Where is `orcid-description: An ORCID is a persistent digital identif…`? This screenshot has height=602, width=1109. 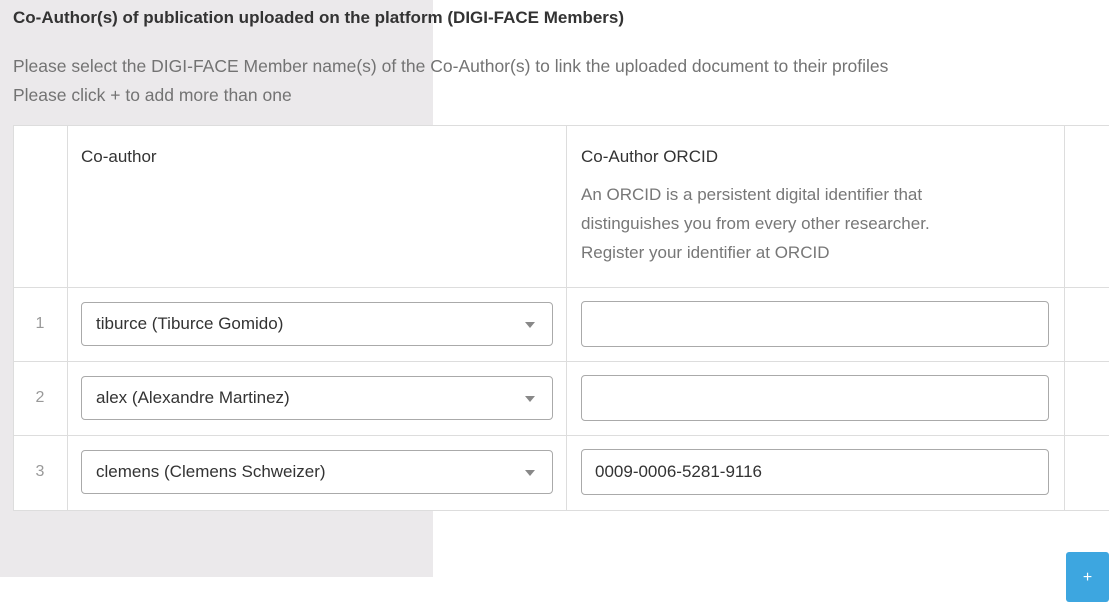 orcid-description: An ORCID is a persistent digital identif… is located at coordinates (811, 223).